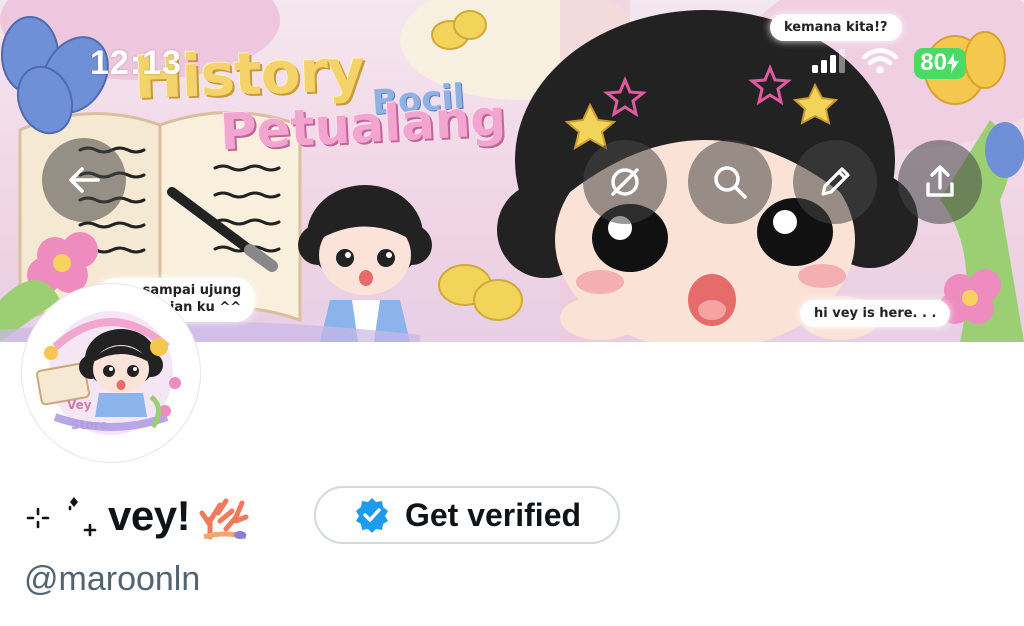 Image resolution: width=1024 pixels, height=626 pixels. Describe the element at coordinates (371, 515) in the screenshot. I see `verified-badge-icon` at that location.